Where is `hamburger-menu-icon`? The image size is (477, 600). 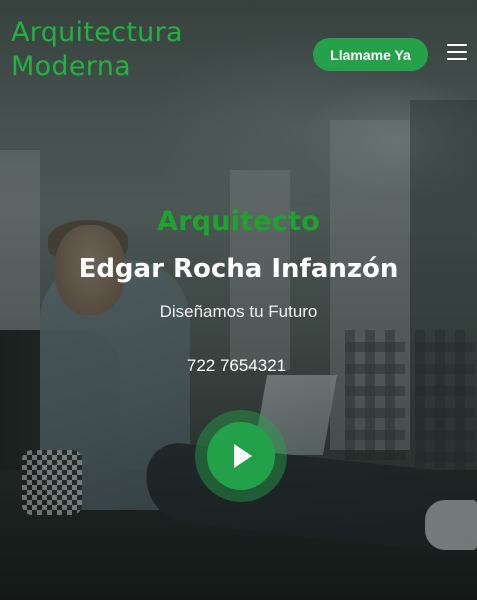 hamburger-menu-icon is located at coordinates (457, 53).